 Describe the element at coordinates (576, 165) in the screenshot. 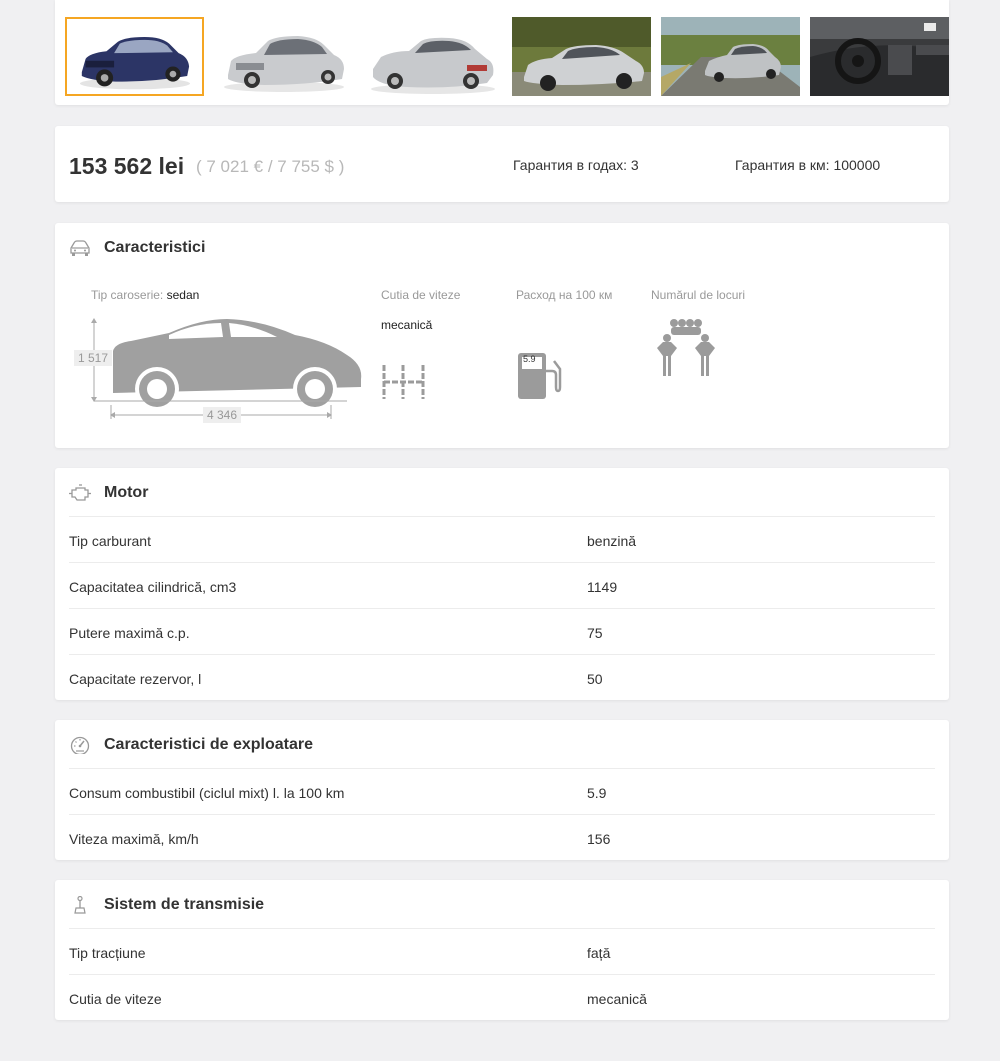

I see `warranty-years: Гарантия в годах: 3` at that location.